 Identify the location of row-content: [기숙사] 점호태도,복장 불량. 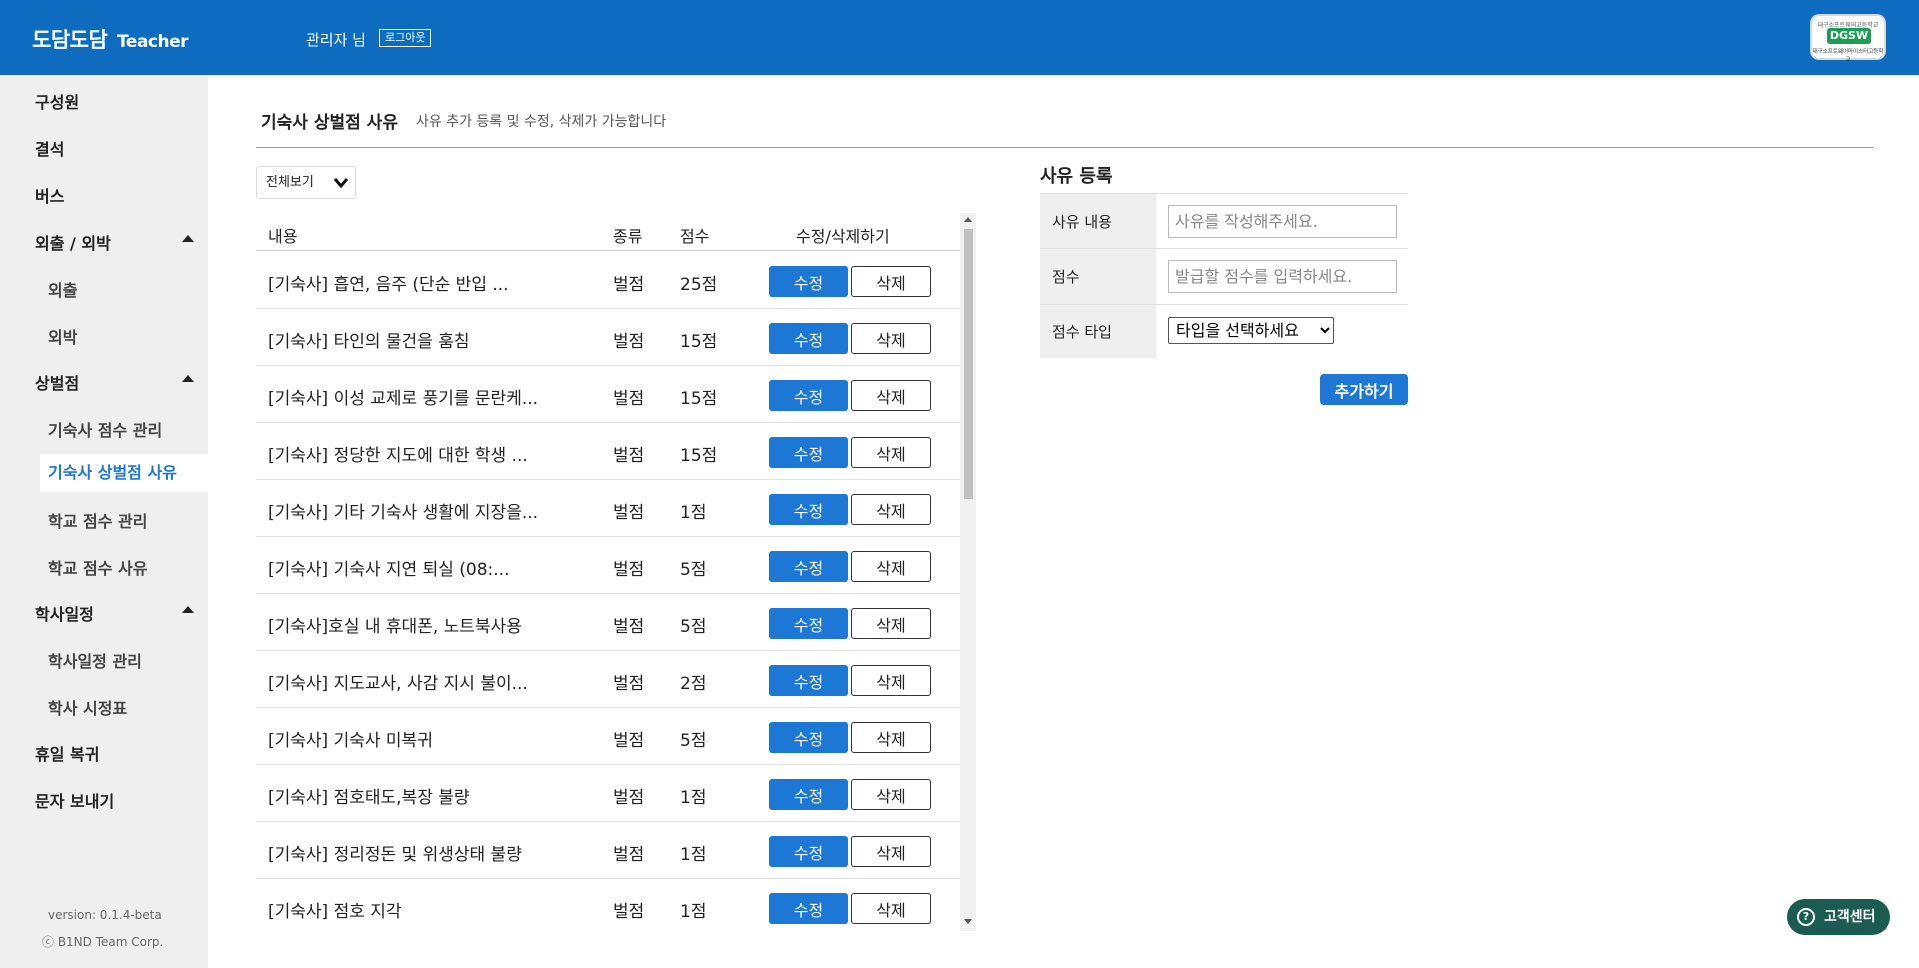
(369, 798).